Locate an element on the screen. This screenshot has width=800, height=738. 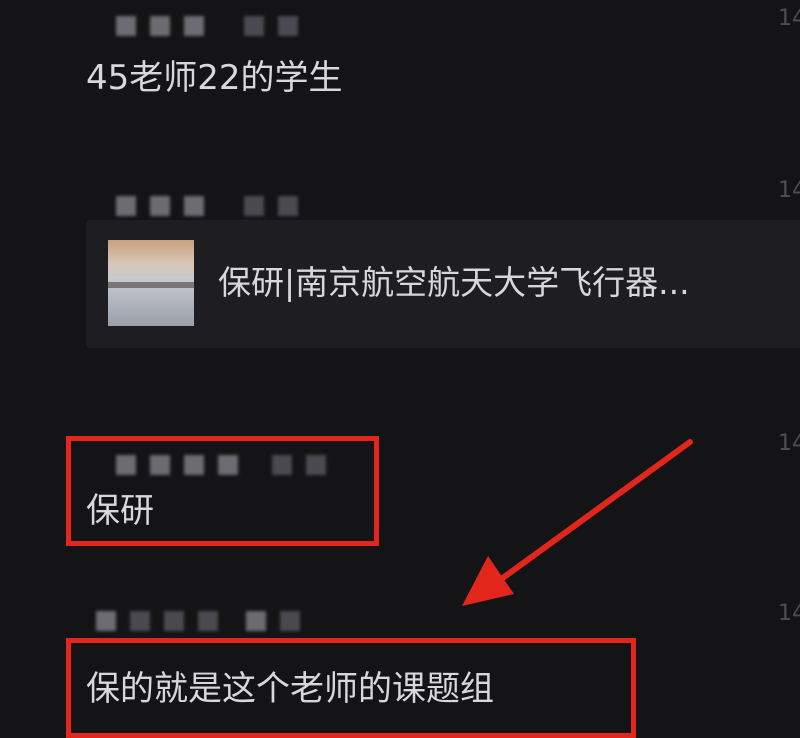
annotation-arrow-icon is located at coordinates (577, 522).